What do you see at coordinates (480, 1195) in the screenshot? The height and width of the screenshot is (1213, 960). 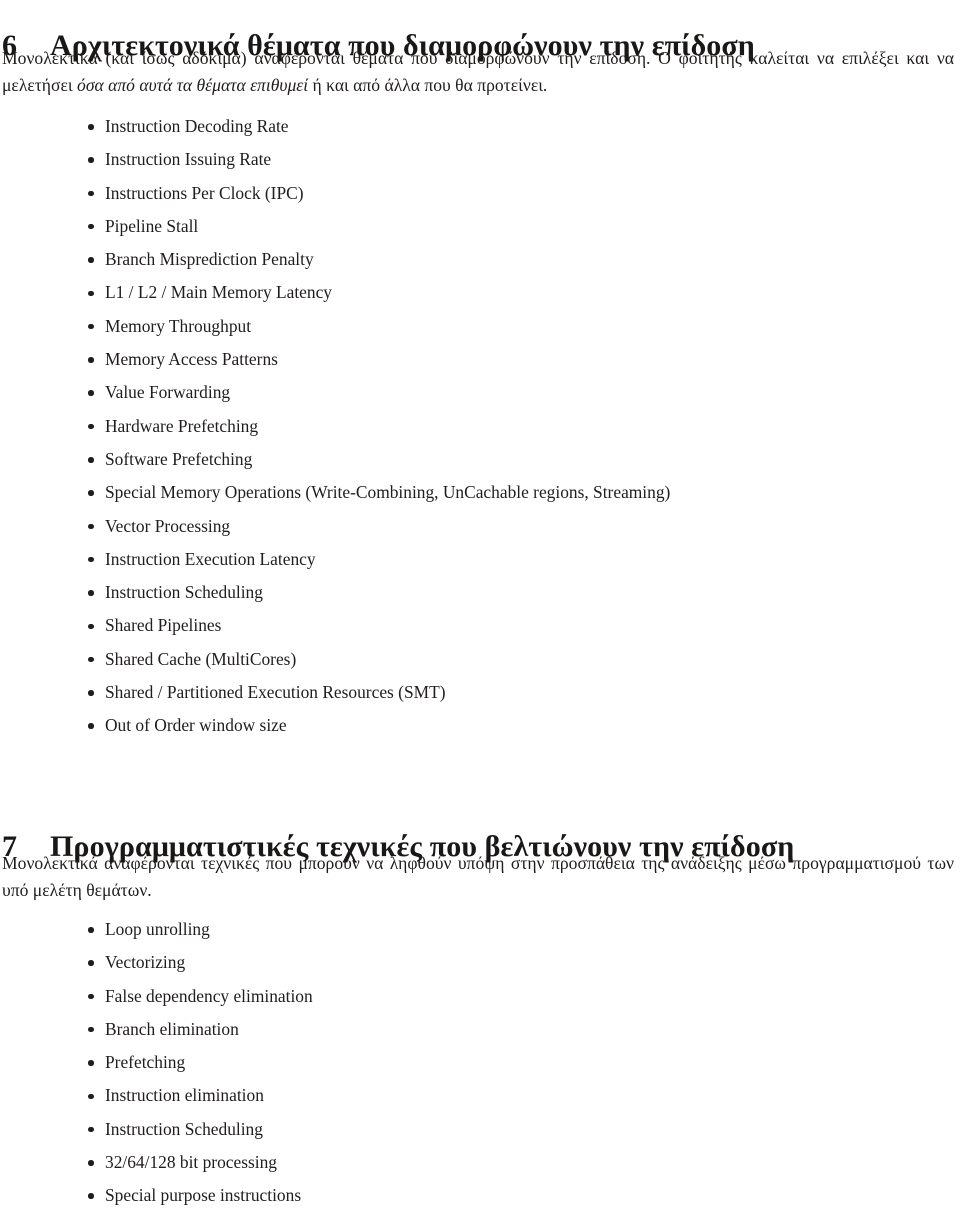 I see `list-item: Special purpose instructions` at bounding box center [480, 1195].